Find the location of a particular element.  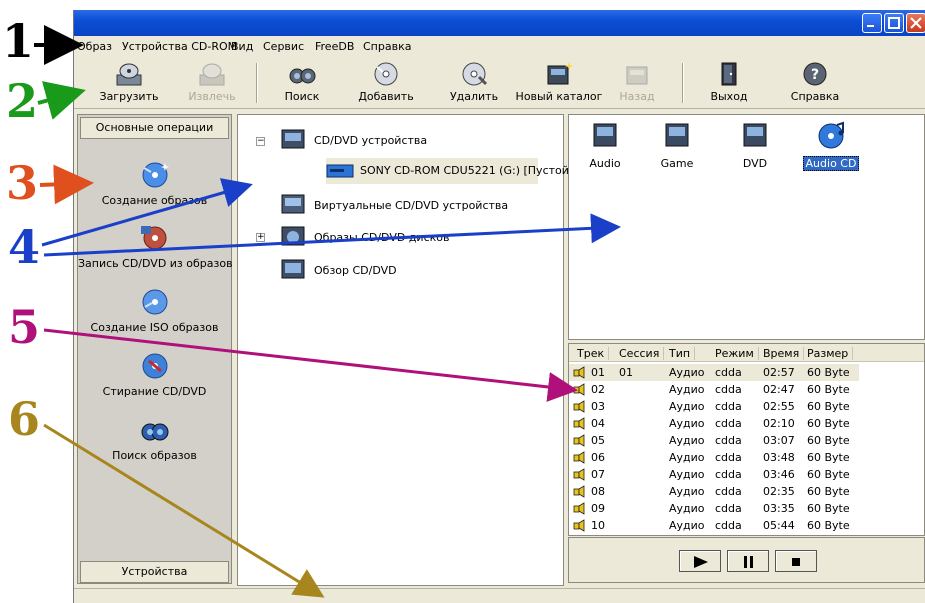

menu-image: Образ is located at coordinates (94, 46).